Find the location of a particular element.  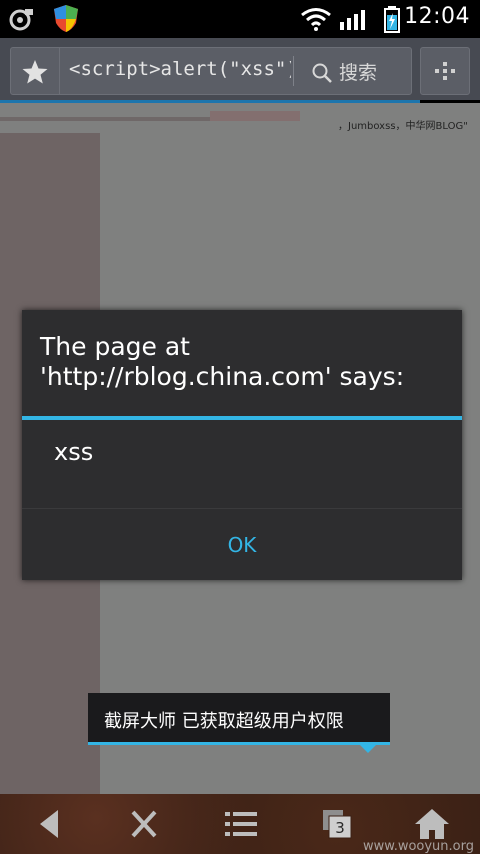

screenshot-app-icon is located at coordinates (21, 20).